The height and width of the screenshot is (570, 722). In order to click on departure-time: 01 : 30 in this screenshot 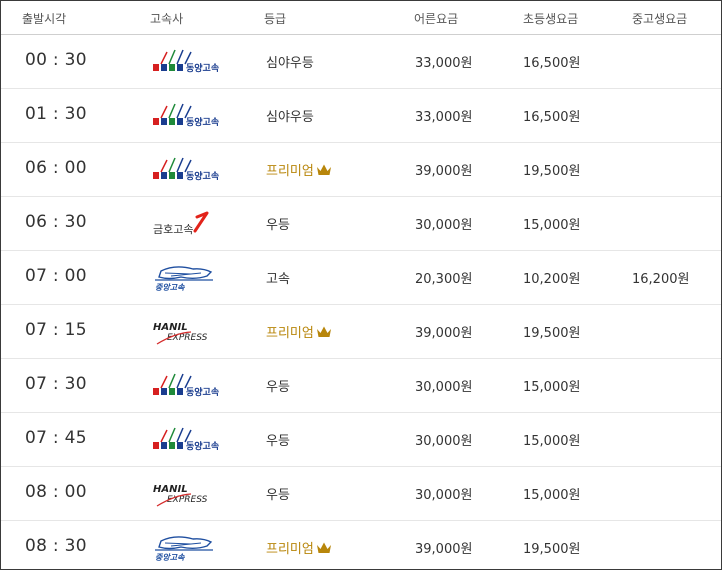, I will do `click(56, 114)`.